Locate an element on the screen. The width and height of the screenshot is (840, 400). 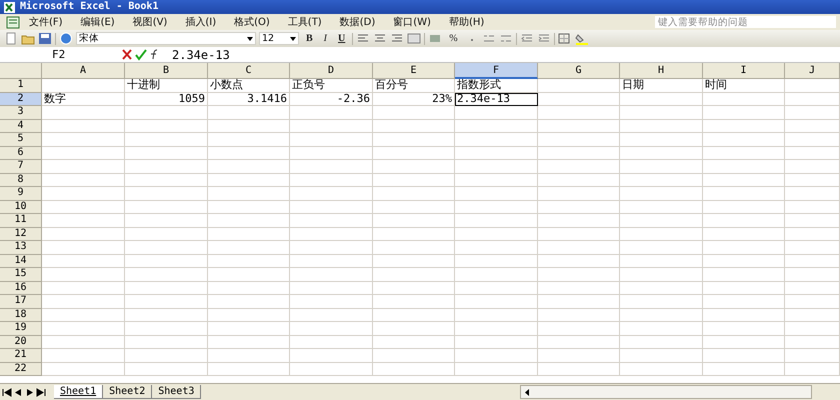
column-header: C is located at coordinates (249, 71).